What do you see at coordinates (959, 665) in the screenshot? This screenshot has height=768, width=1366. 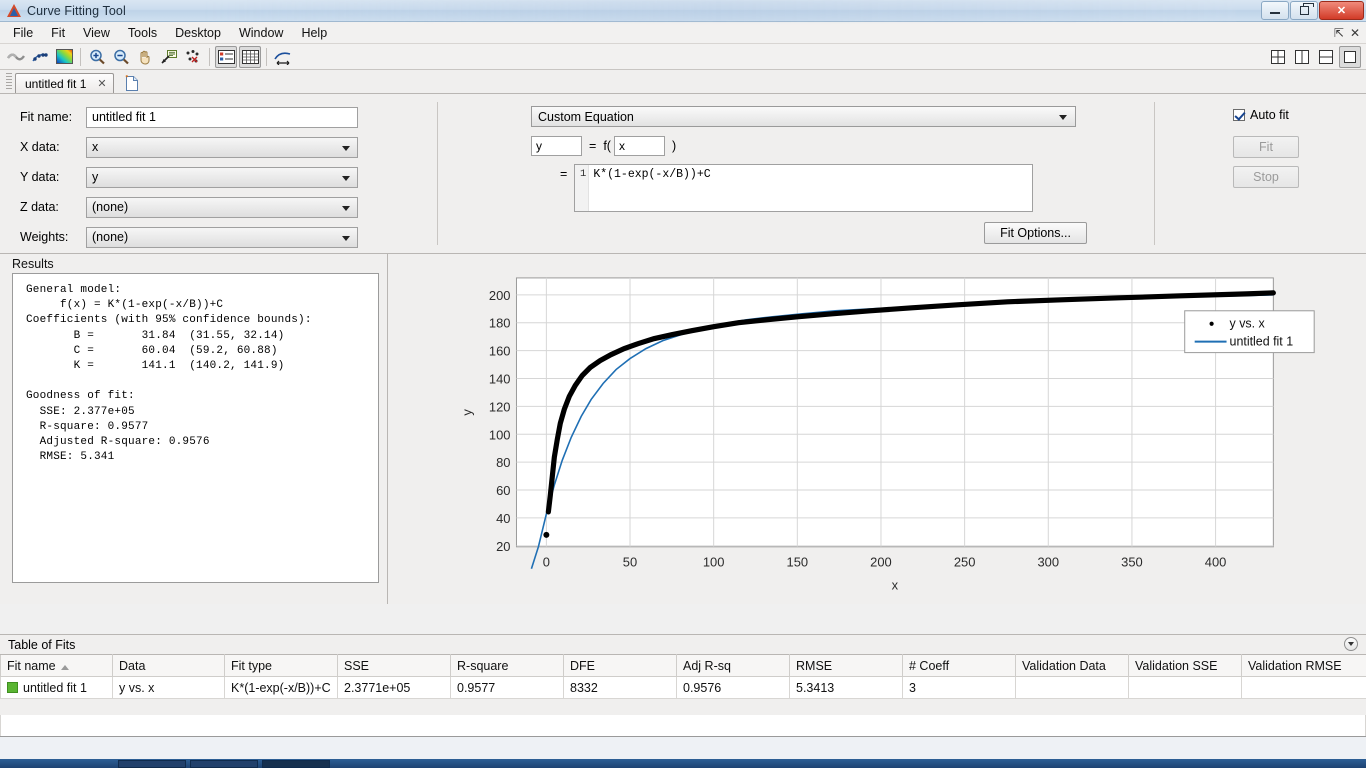 I see `column-num-coeff: # Coeff` at bounding box center [959, 665].